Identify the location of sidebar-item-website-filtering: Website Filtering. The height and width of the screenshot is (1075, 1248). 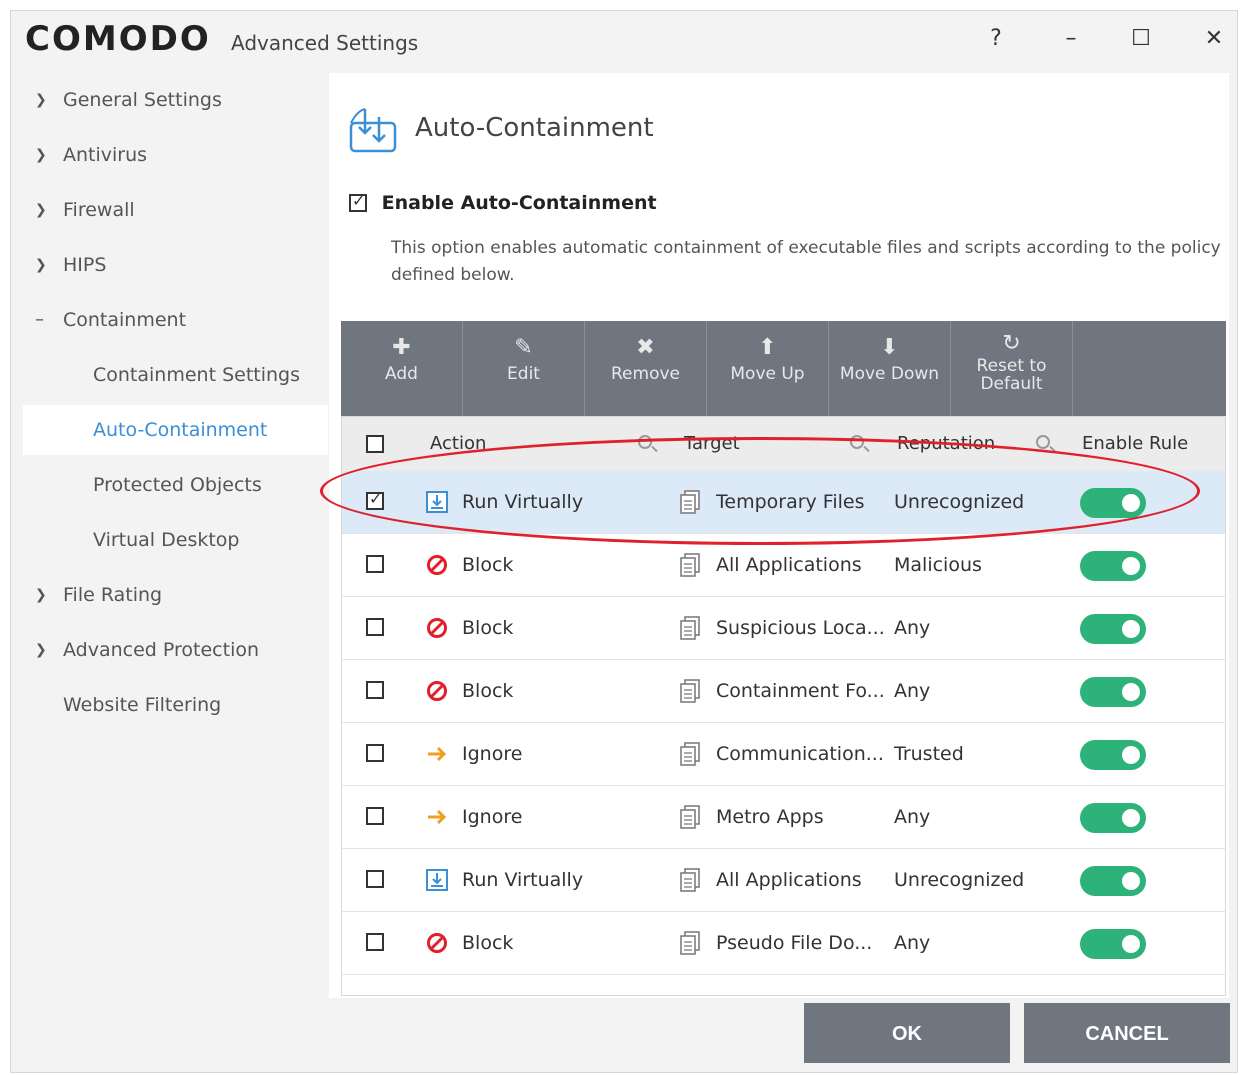
(175, 705).